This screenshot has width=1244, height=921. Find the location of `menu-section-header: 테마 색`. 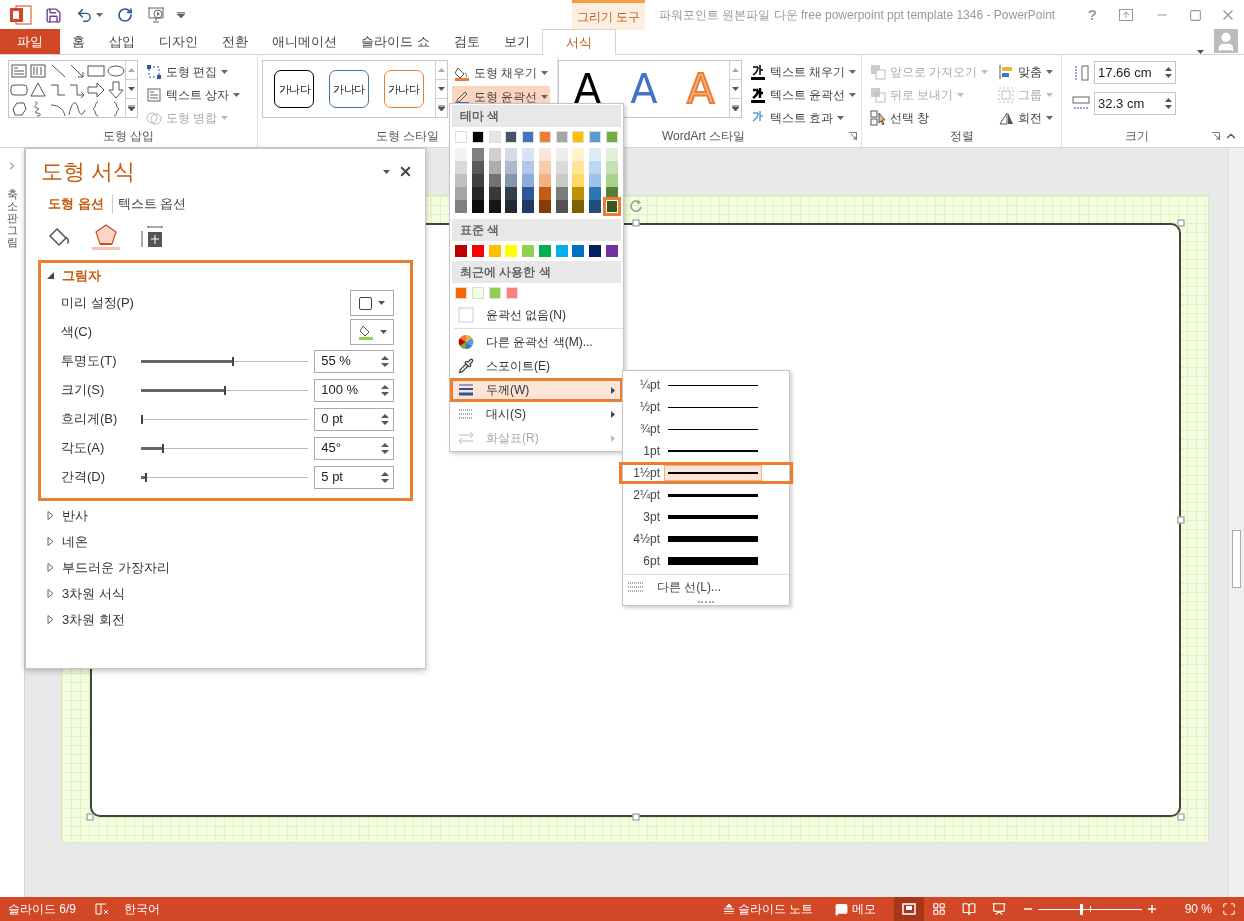

menu-section-header: 테마 색 is located at coordinates (536, 116).